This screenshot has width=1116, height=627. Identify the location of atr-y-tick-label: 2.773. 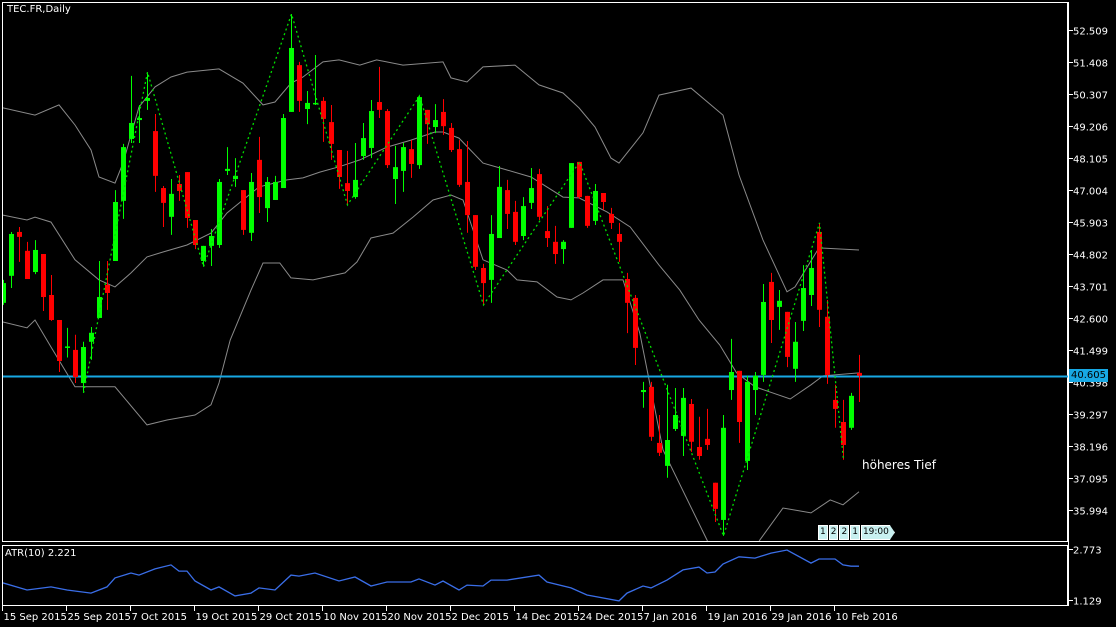
(1087, 551).